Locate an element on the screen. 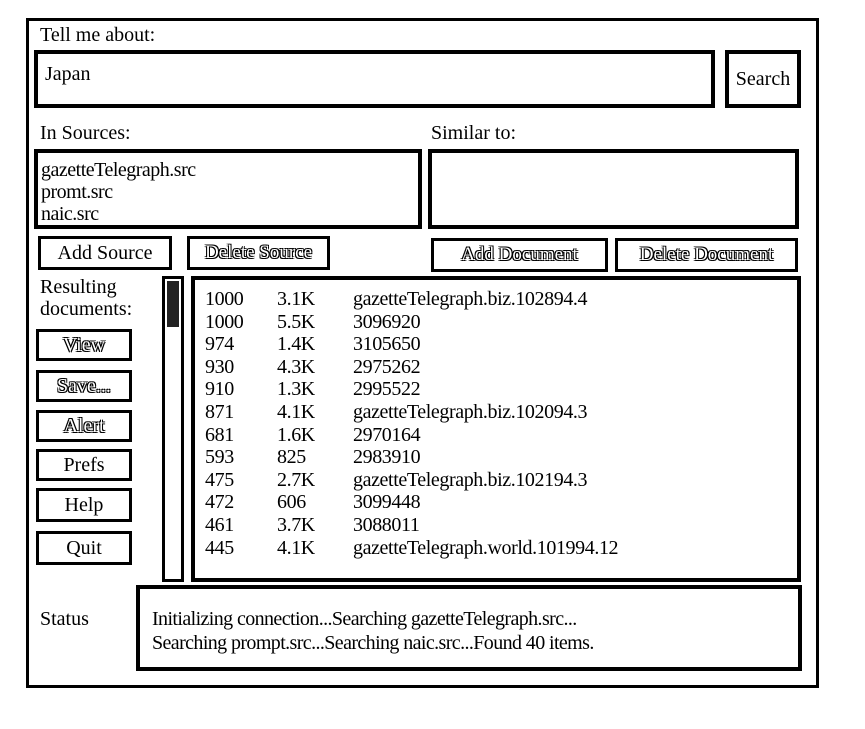 The height and width of the screenshot is (729, 865). add-source-button: Add Source is located at coordinates (105, 253).